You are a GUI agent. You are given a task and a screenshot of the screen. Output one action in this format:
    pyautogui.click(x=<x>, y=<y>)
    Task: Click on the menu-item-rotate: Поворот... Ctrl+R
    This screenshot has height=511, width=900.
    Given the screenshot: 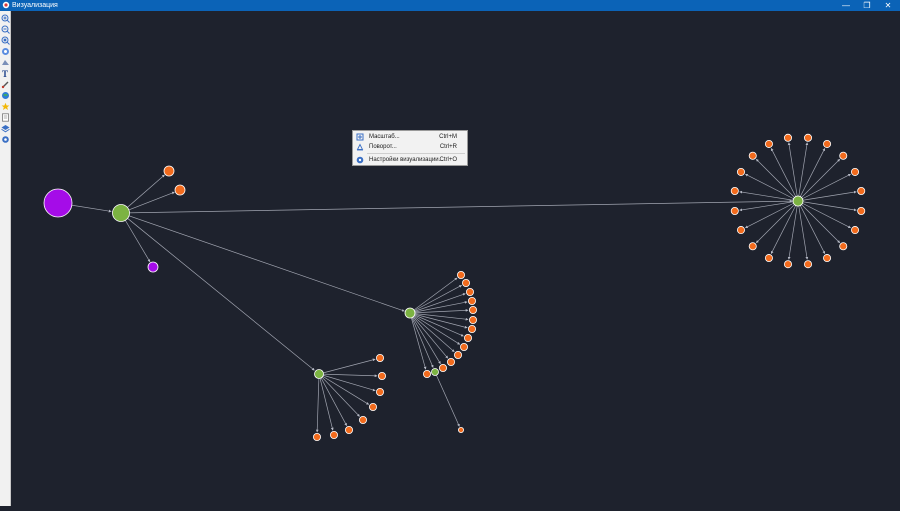 What is the action you would take?
    pyautogui.click(x=410, y=147)
    